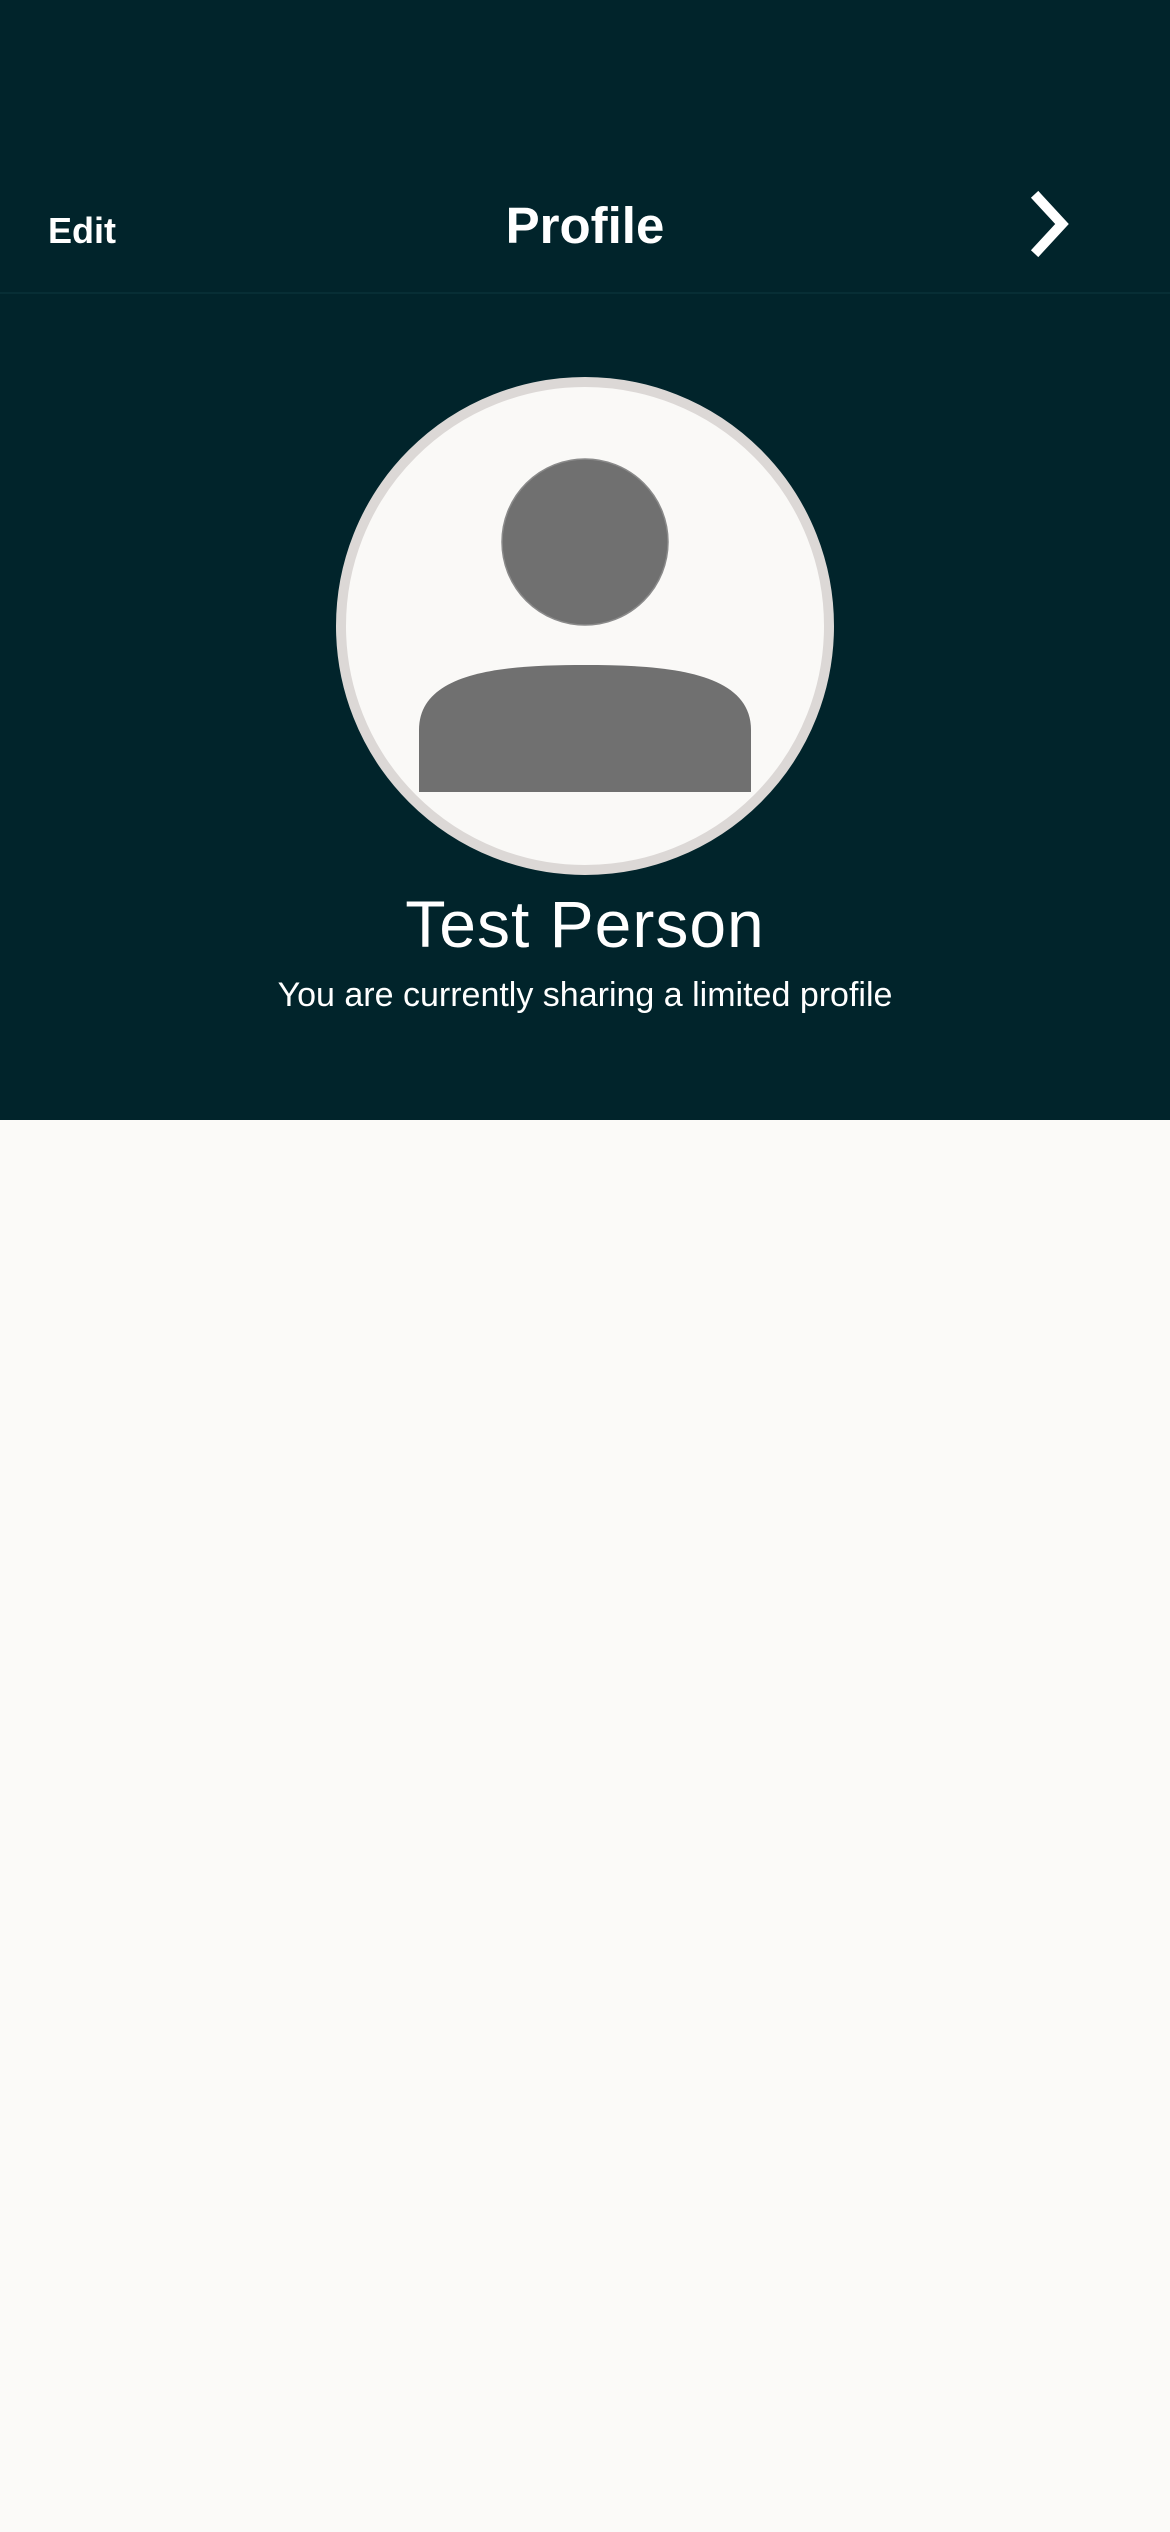 The image size is (1170, 2532). I want to click on page-title: Profile, so click(585, 225).